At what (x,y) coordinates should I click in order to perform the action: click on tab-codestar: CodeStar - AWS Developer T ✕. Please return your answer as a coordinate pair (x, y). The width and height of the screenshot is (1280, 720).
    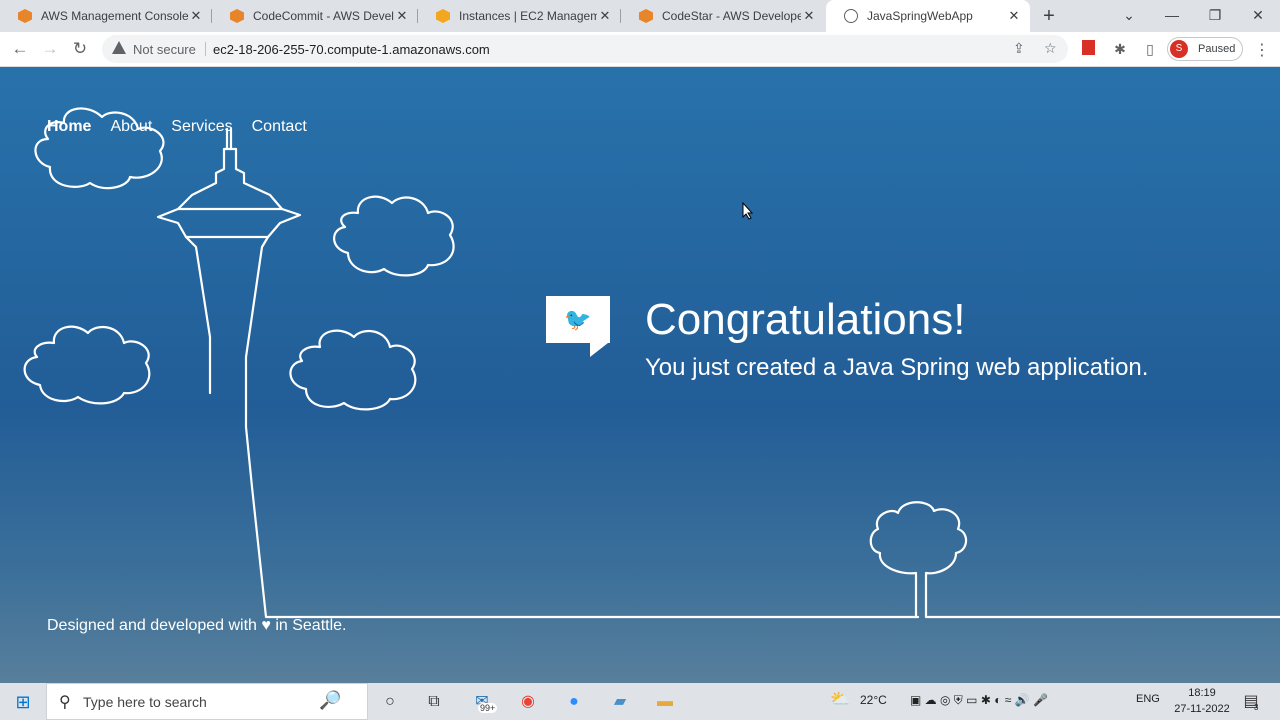
    Looking at the image, I should click on (723, 16).